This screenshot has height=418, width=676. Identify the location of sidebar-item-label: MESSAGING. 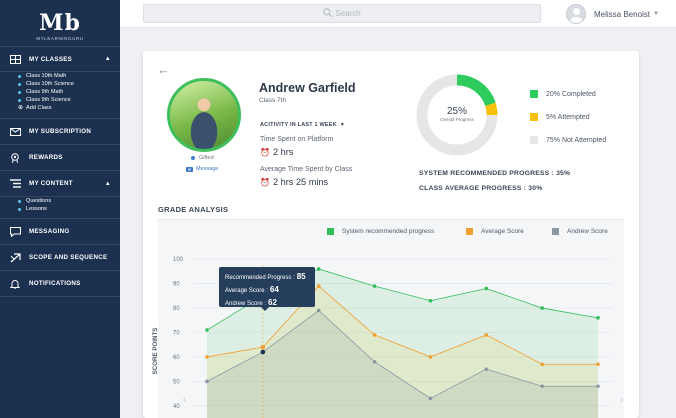
(49, 231).